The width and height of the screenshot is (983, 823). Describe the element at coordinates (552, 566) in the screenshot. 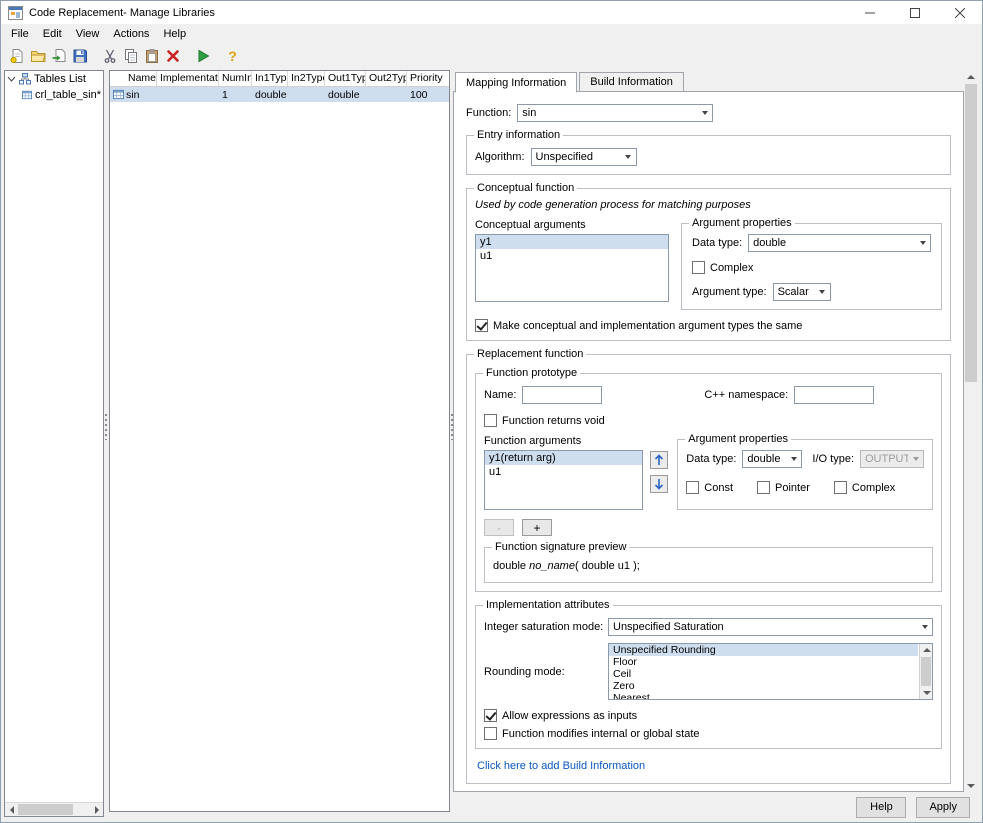

I see `signature-name: no_name` at that location.